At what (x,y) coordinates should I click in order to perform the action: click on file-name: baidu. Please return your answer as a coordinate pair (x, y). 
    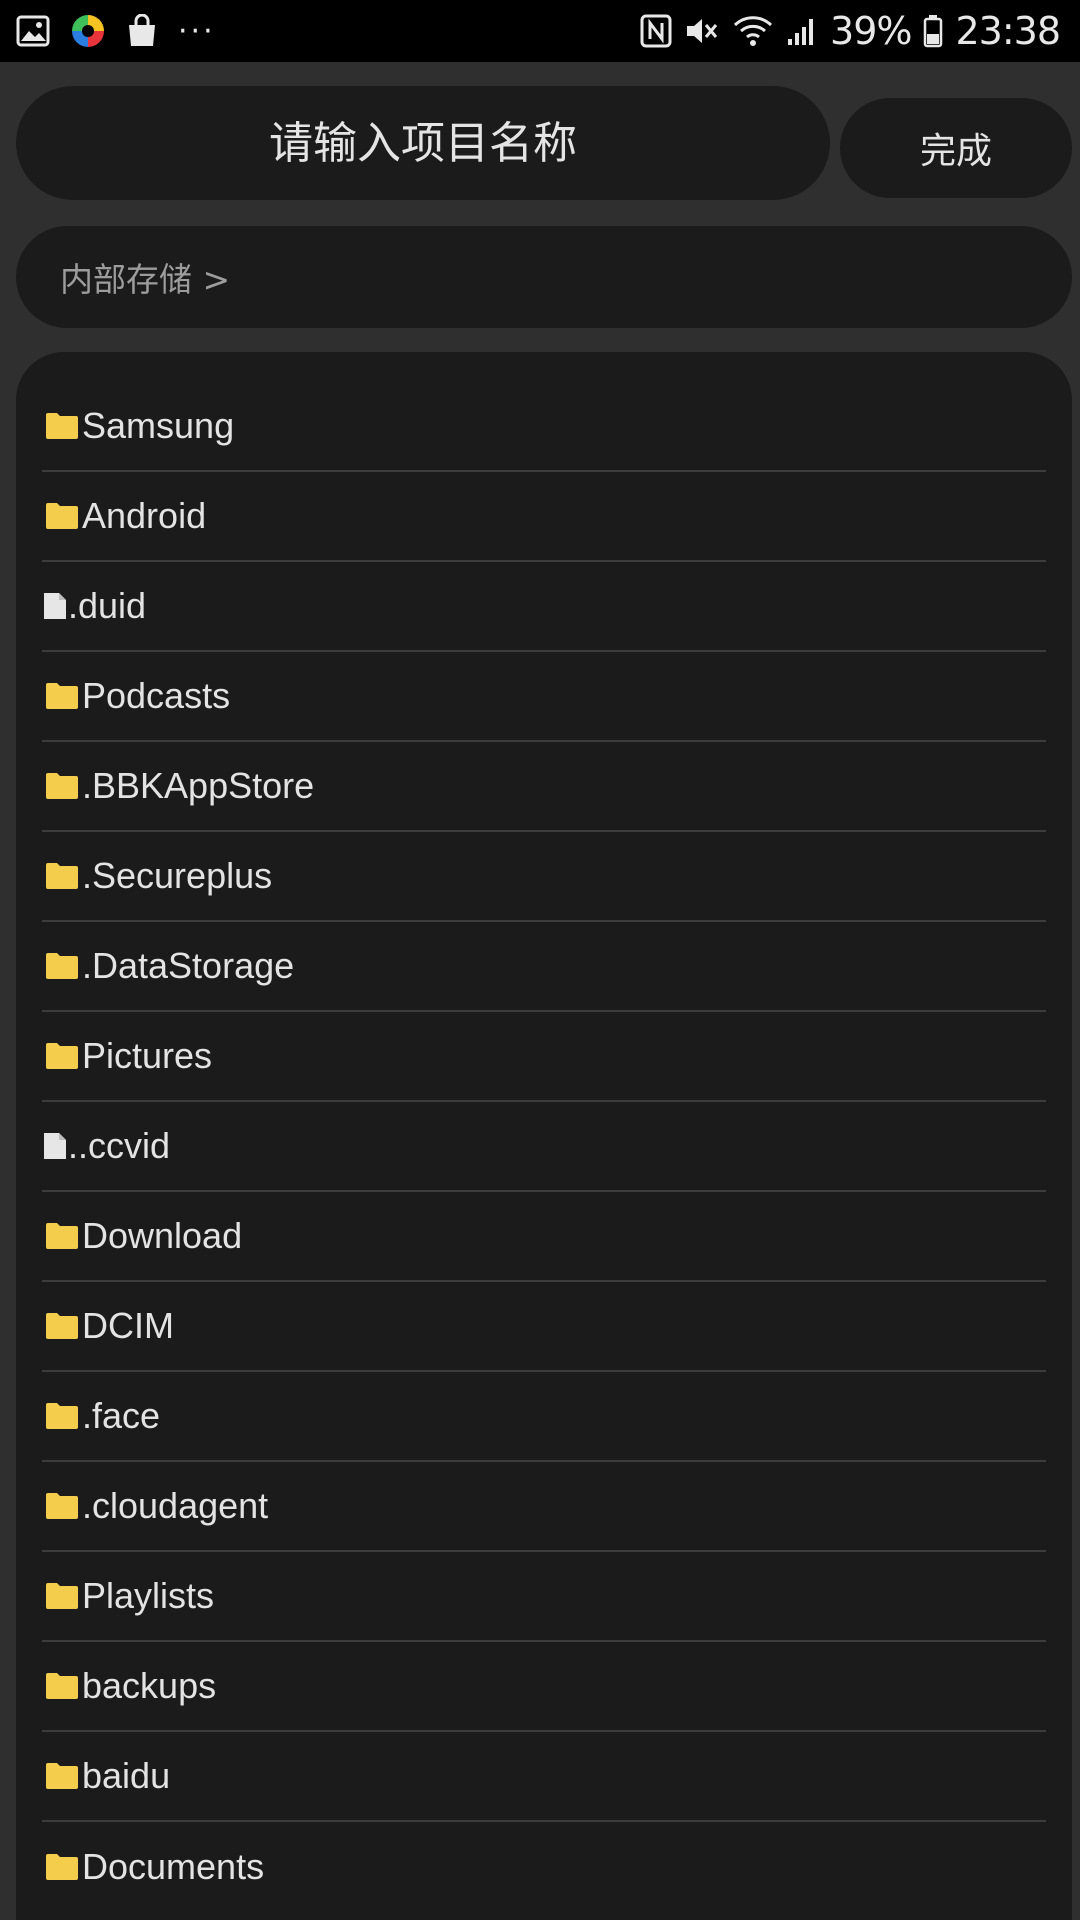
    Looking at the image, I should click on (126, 1775).